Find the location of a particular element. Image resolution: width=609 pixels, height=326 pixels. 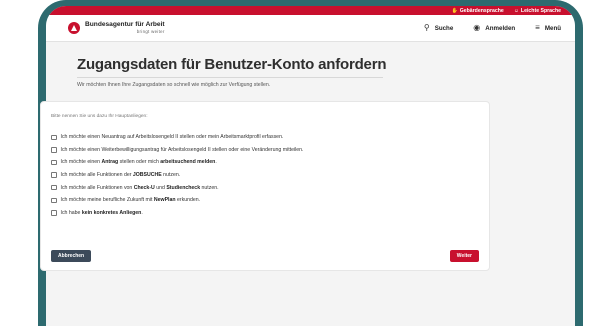

brand-logo: Bundesagentur für Arbeit bringt weiter is located at coordinates (116, 27).